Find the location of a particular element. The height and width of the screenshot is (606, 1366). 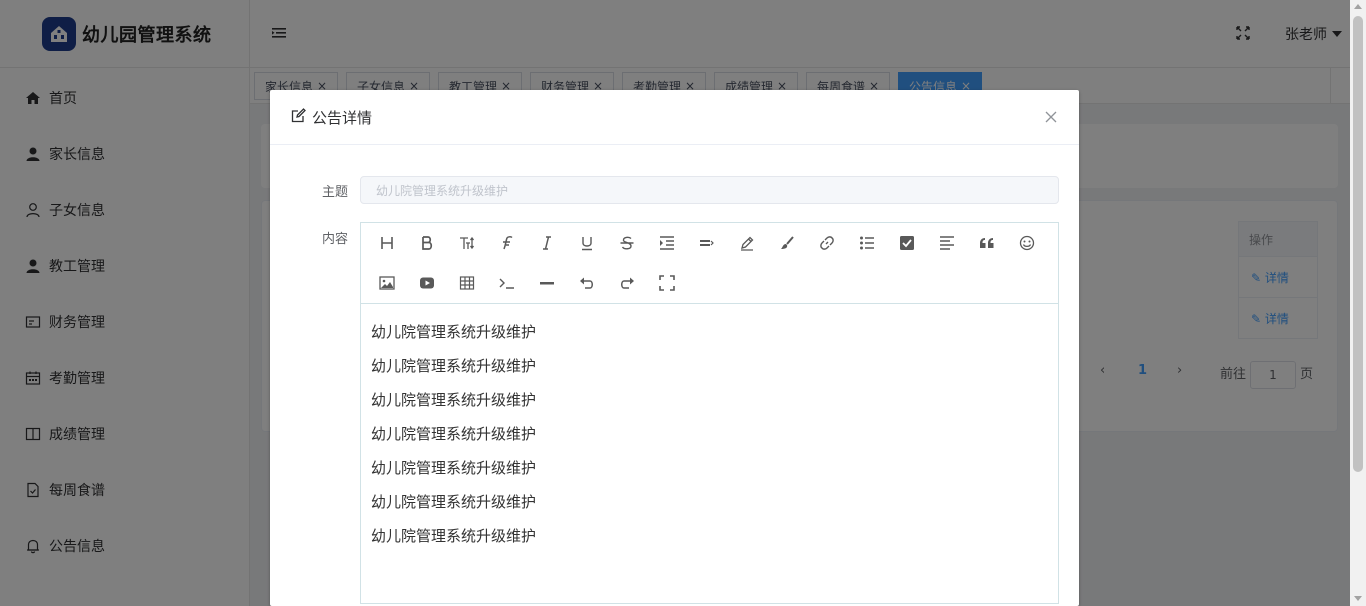

page-scrollbar is located at coordinates (1358, 303).